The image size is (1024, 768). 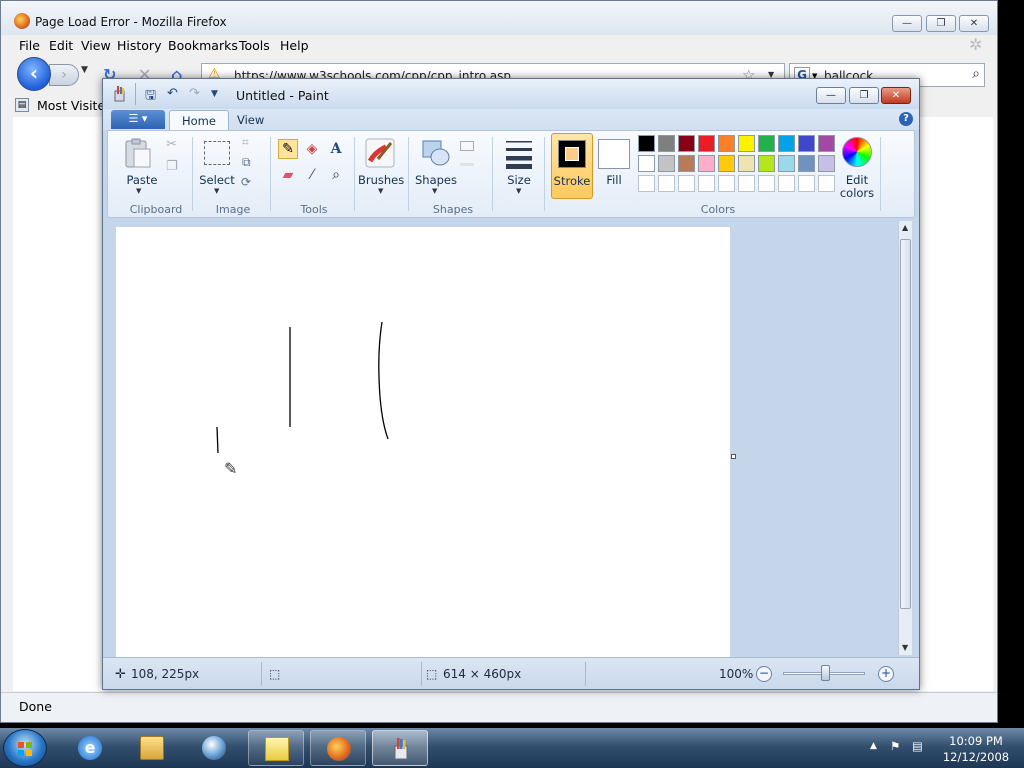 I want to click on select-icon, so click(x=217, y=153).